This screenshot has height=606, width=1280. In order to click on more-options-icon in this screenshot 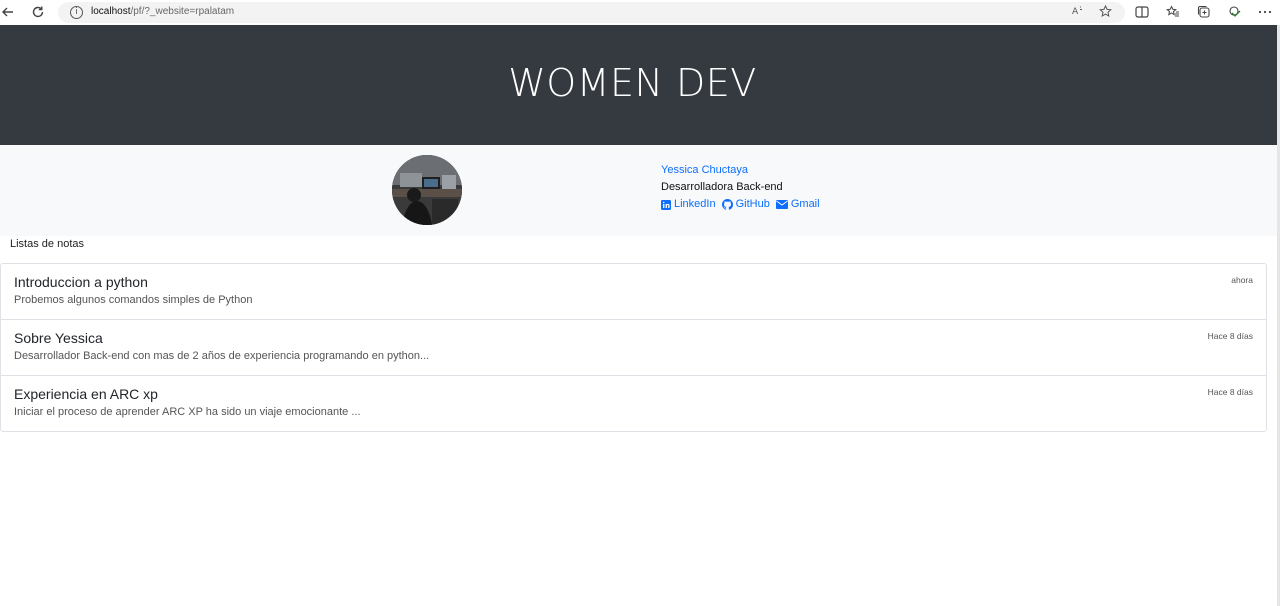, I will do `click(1265, 12)`.